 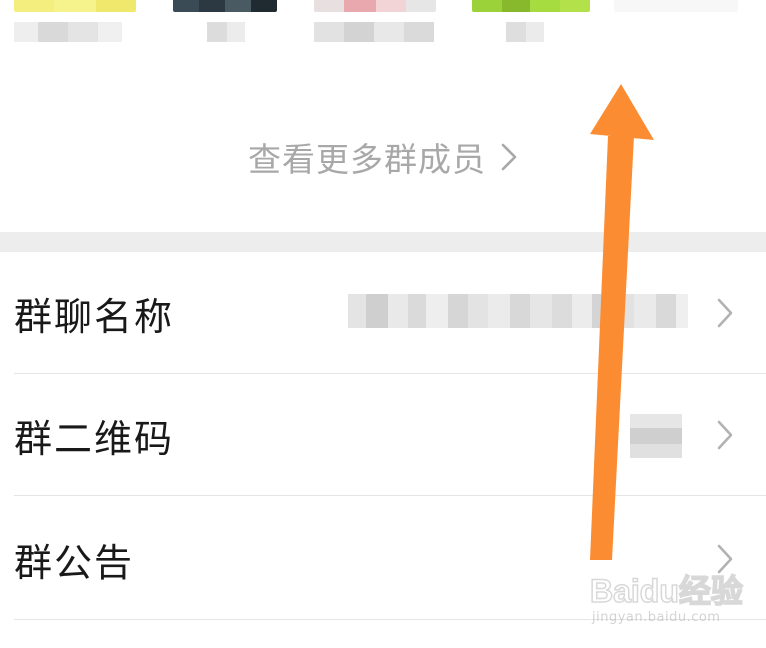 What do you see at coordinates (656, 617) in the screenshot?
I see `watermark-url: jingyan.baidu.com` at bounding box center [656, 617].